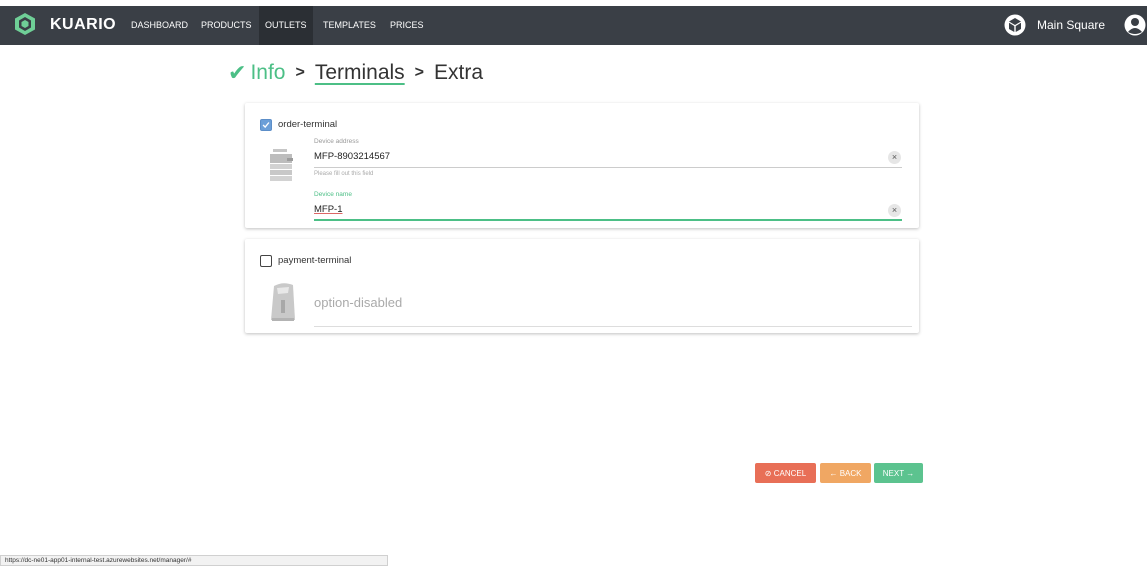 The image size is (1147, 566). I want to click on wizard-step-info: Info, so click(267, 73).